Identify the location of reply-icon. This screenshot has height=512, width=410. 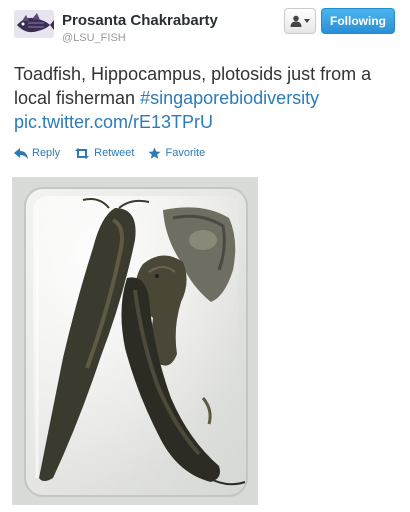
(21, 153).